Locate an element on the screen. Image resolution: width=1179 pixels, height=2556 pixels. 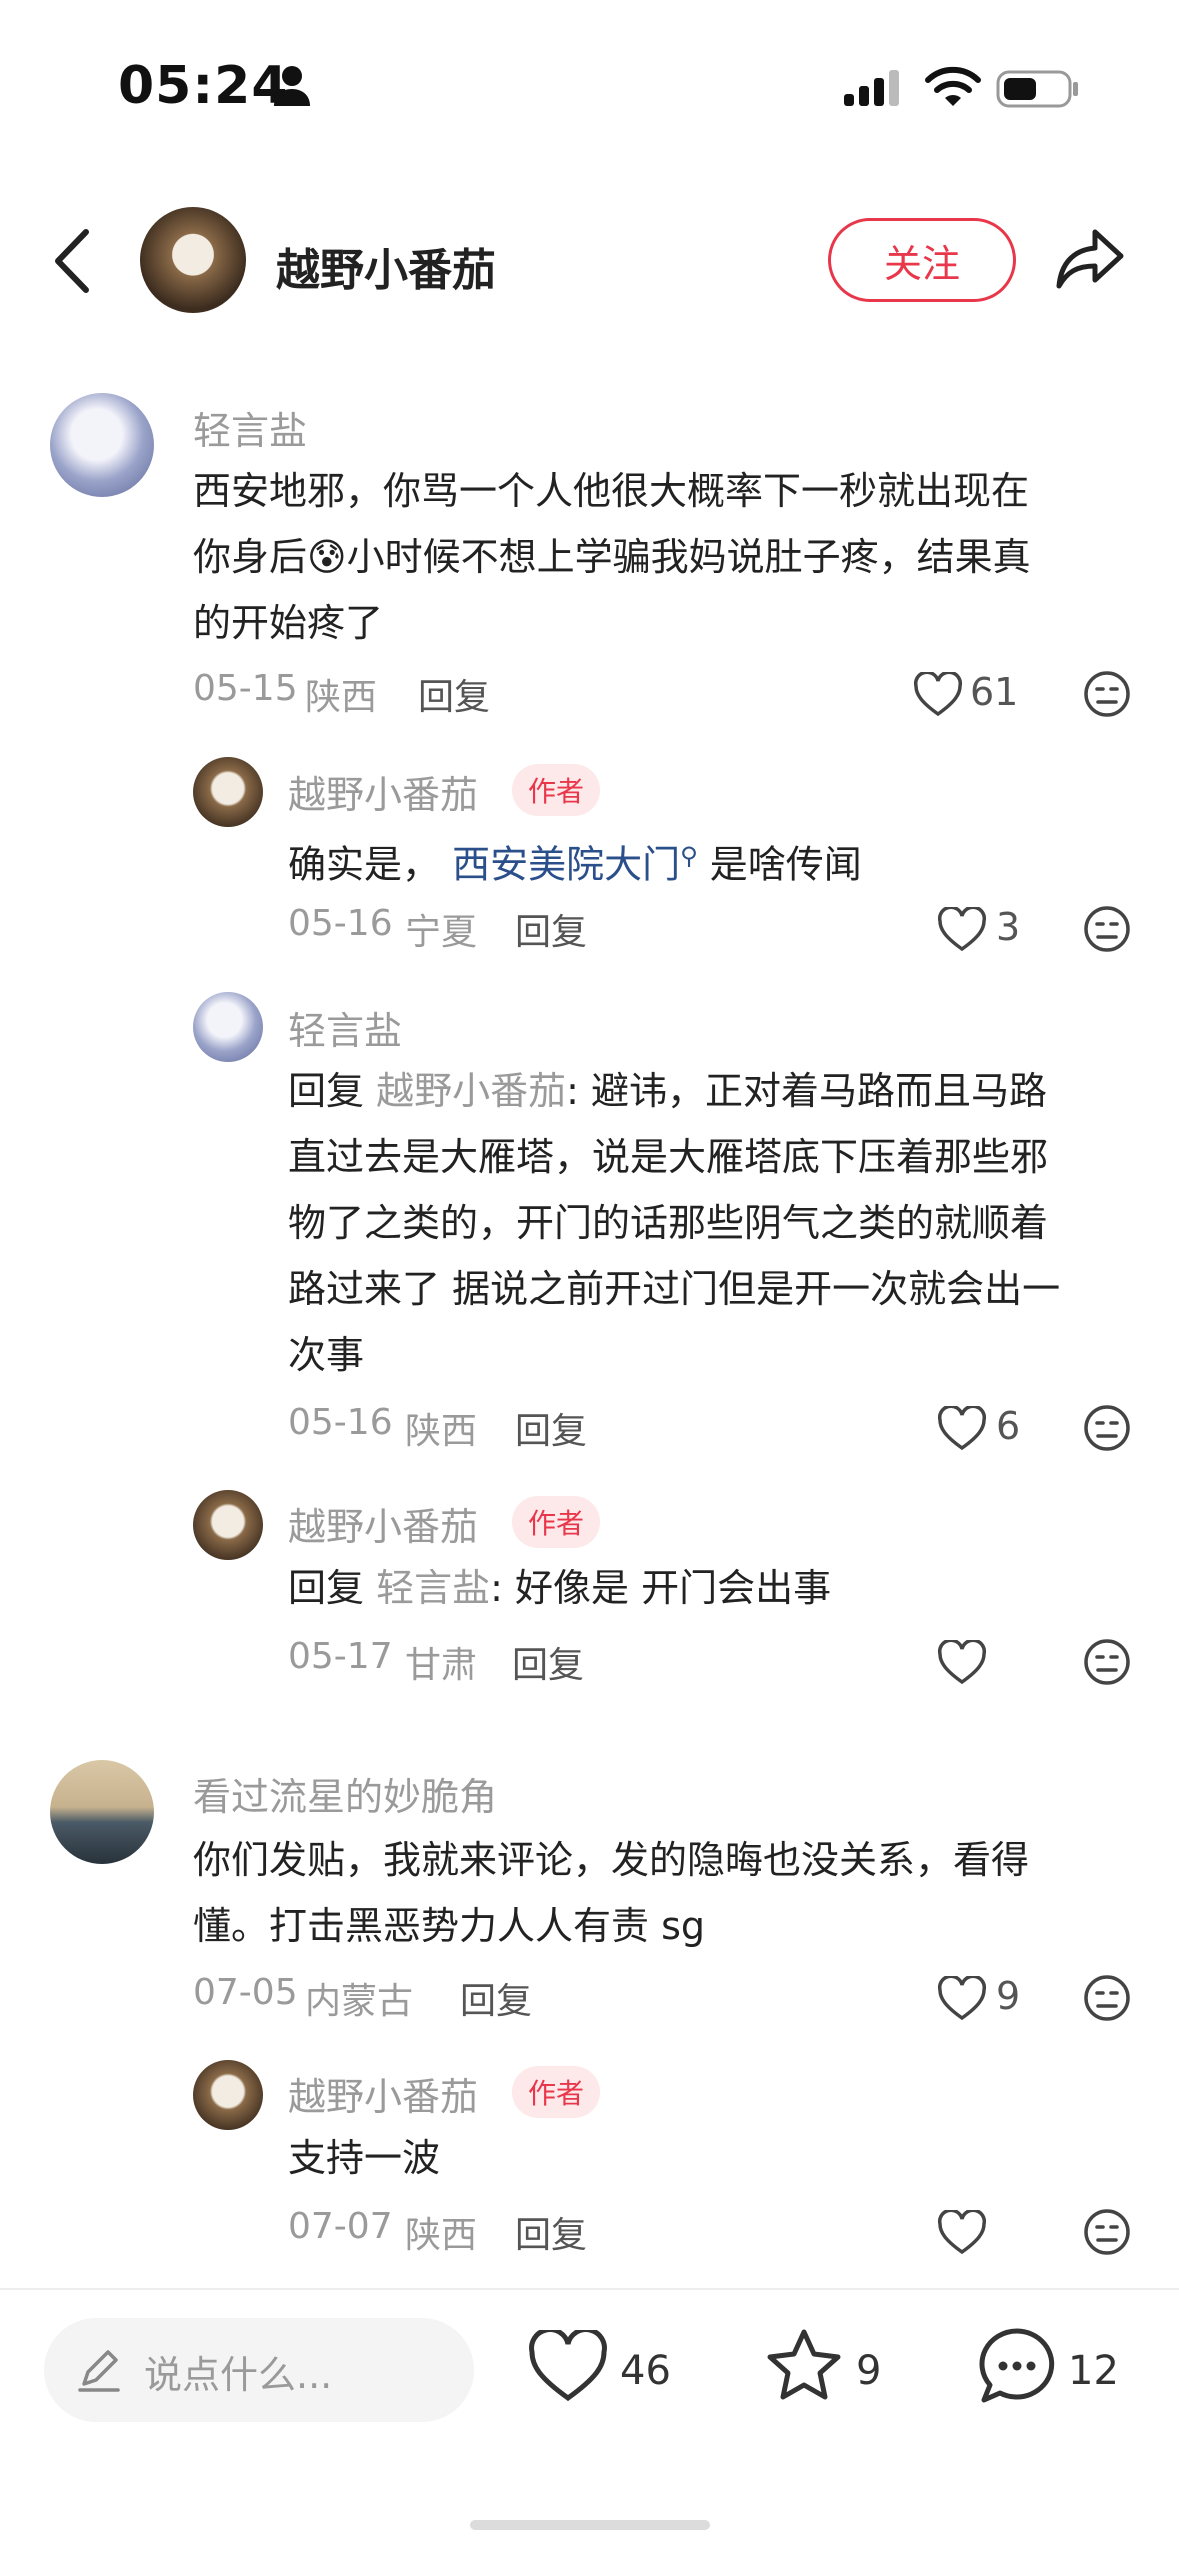
post-comment-count: 12 is located at coordinates (1093, 2371).